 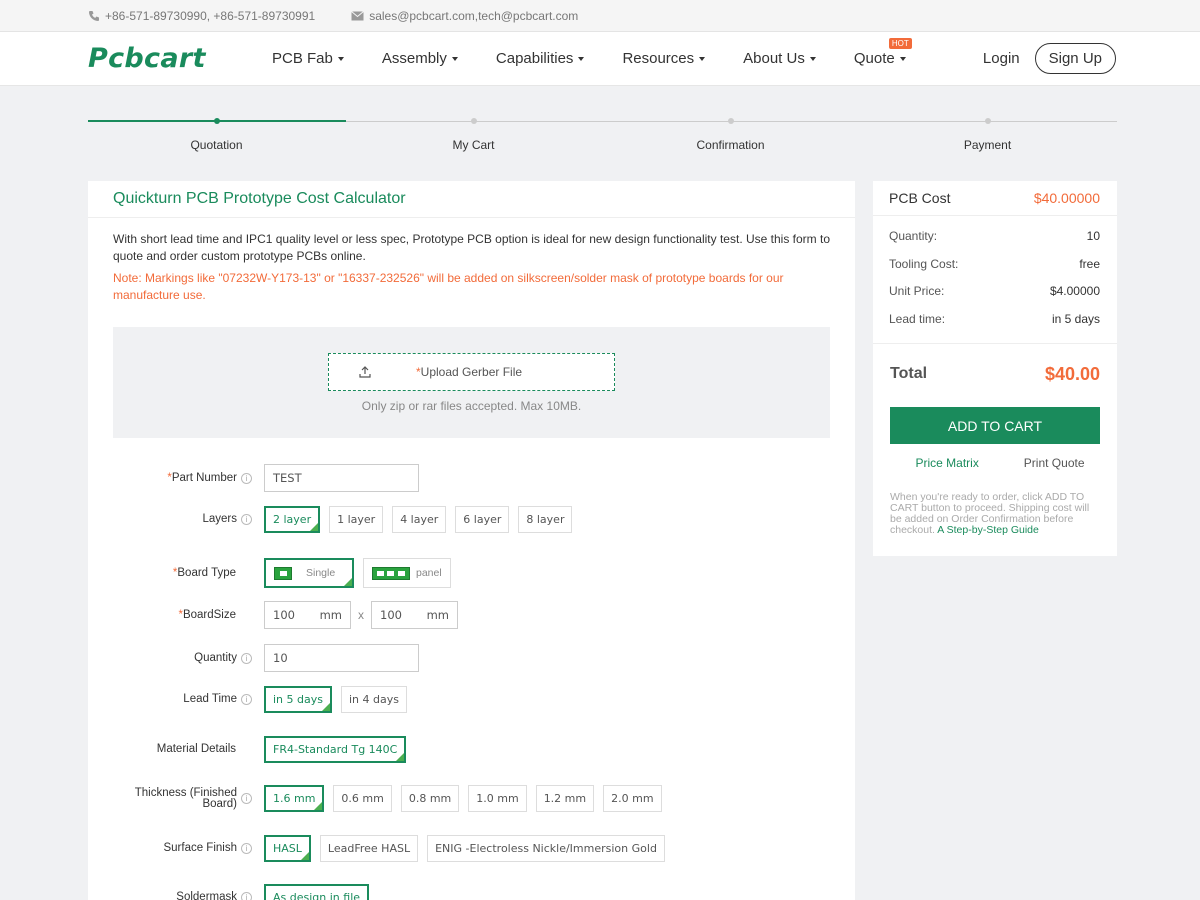 I want to click on thickness-option: 2.0 mm, so click(x=632, y=798).